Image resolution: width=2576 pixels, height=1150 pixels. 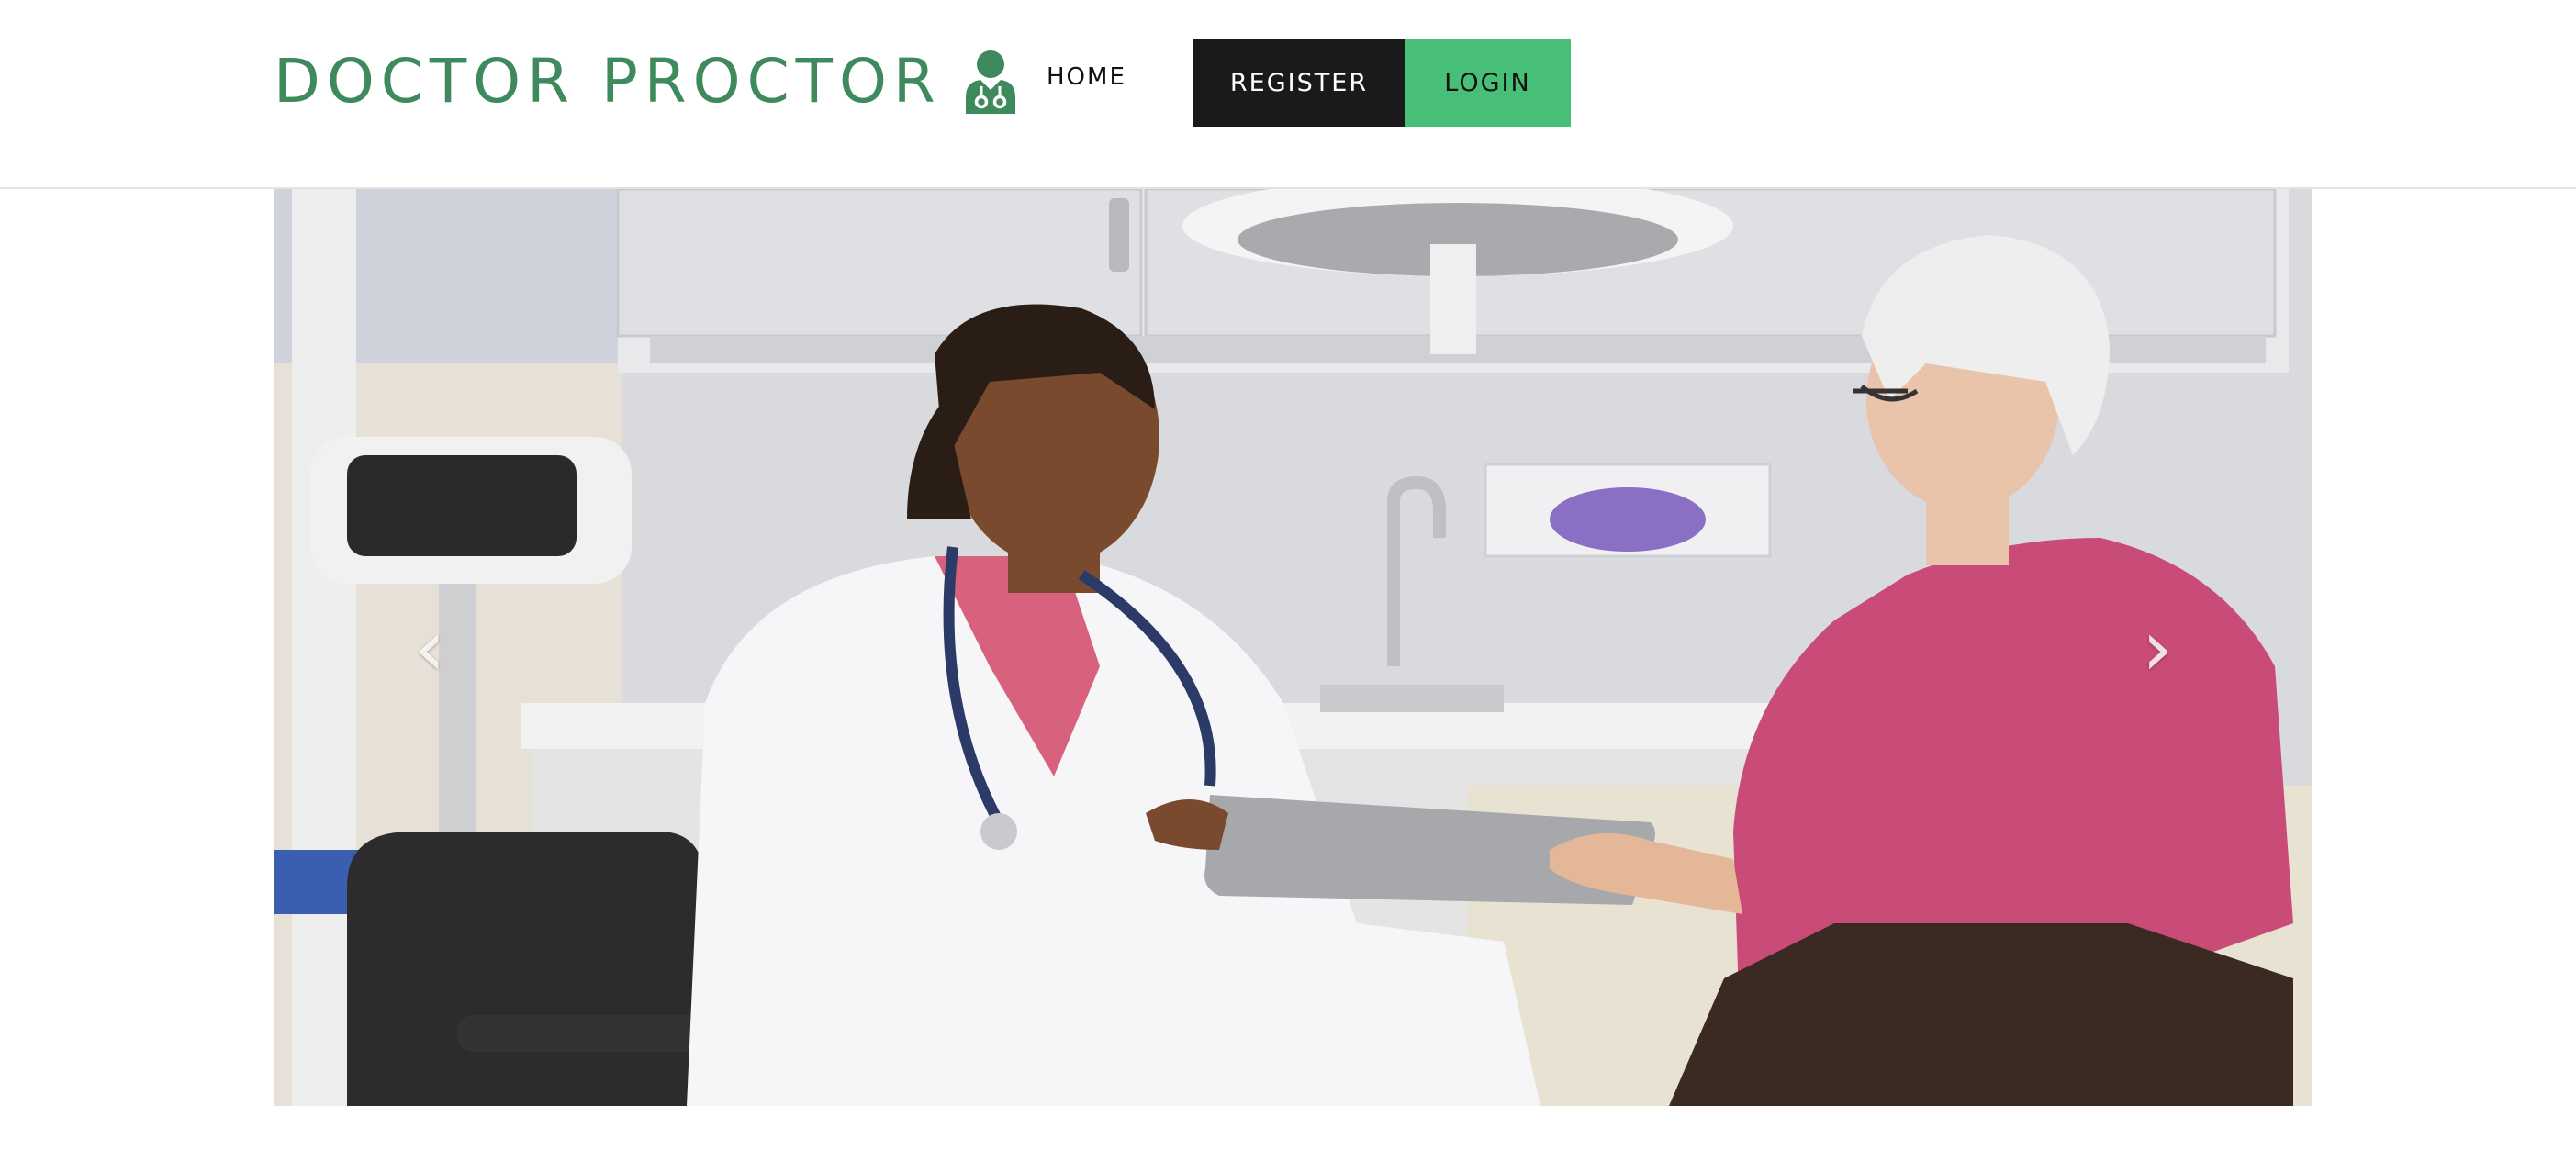 I want to click on brand-logo-link: DOCTOR PROCTOR, so click(x=646, y=81).